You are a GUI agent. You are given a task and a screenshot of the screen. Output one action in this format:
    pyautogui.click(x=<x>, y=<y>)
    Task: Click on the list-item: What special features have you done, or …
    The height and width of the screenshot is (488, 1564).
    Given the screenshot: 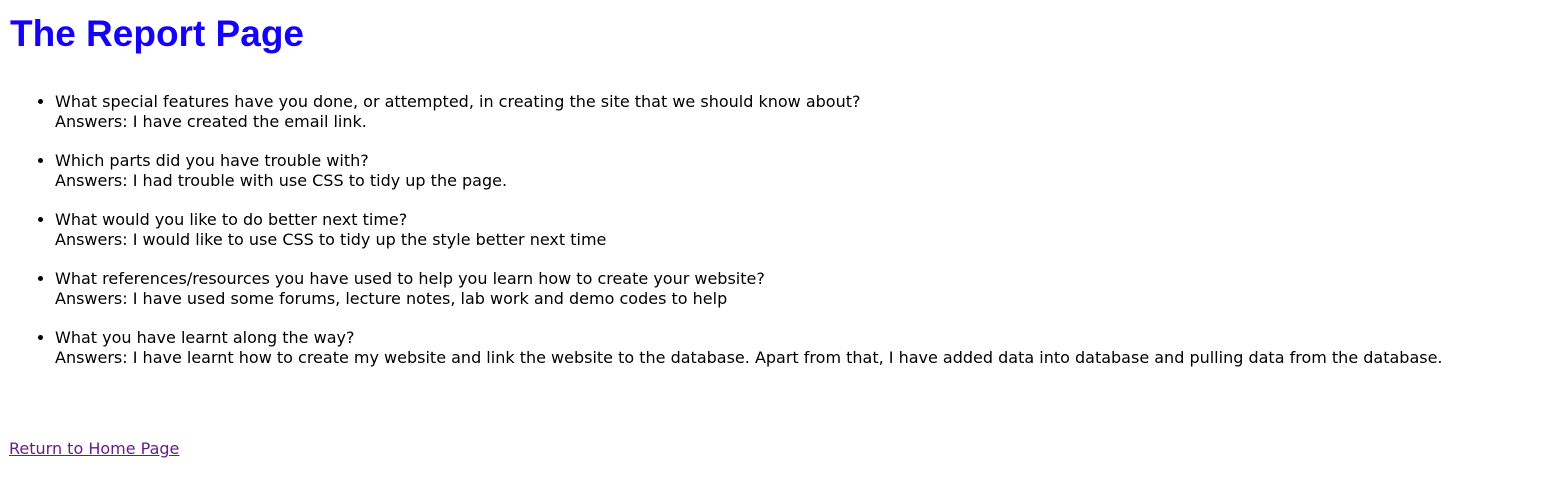 What is the action you would take?
    pyautogui.click(x=805, y=112)
    